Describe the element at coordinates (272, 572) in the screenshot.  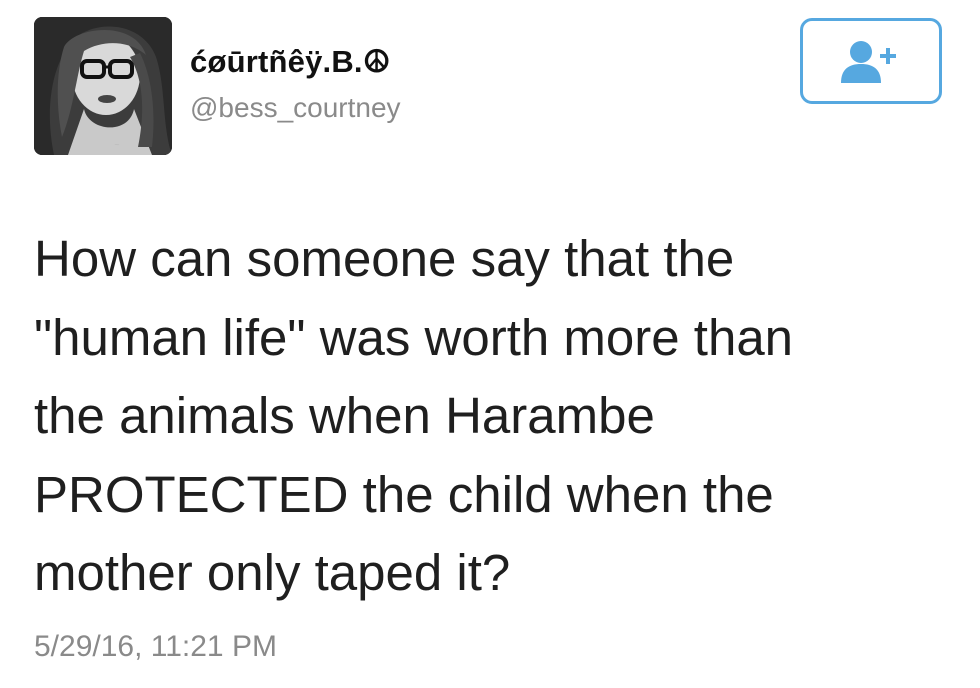
I see `tweet-text-line: mother only taped it?` at that location.